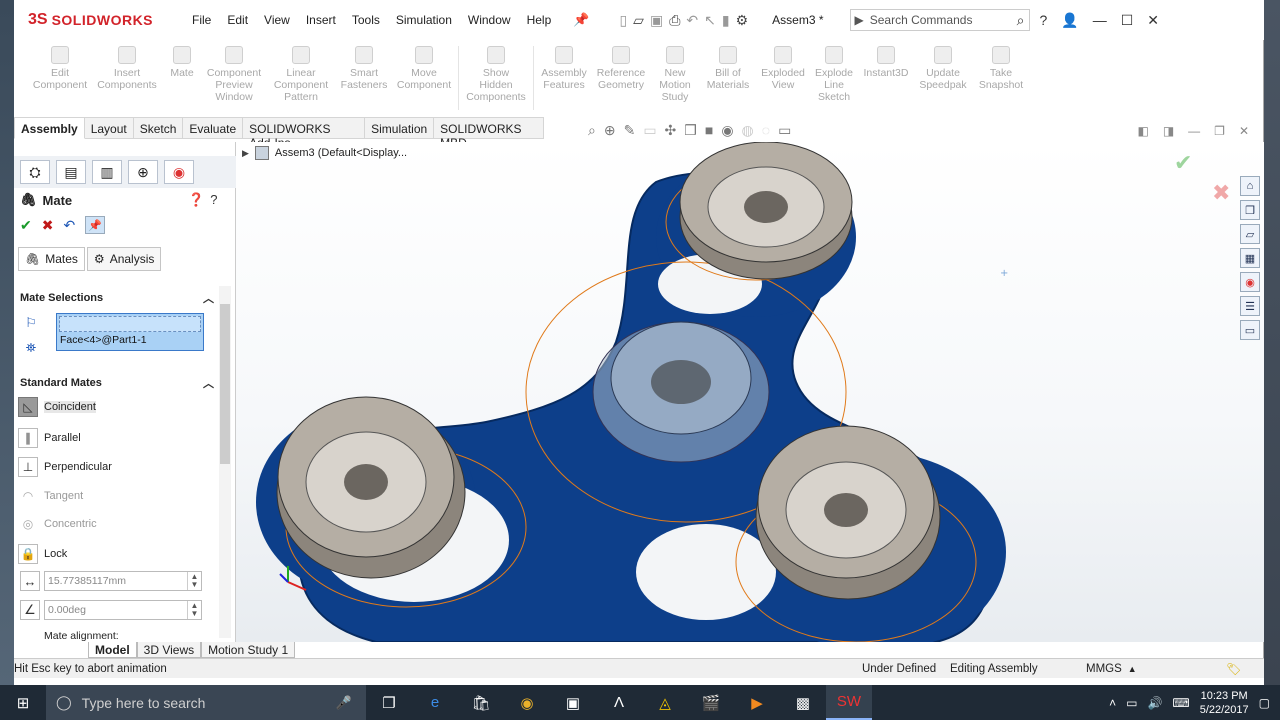  Describe the element at coordinates (1244, 131) in the screenshot. I see `doc-close-icon: ✕` at that location.